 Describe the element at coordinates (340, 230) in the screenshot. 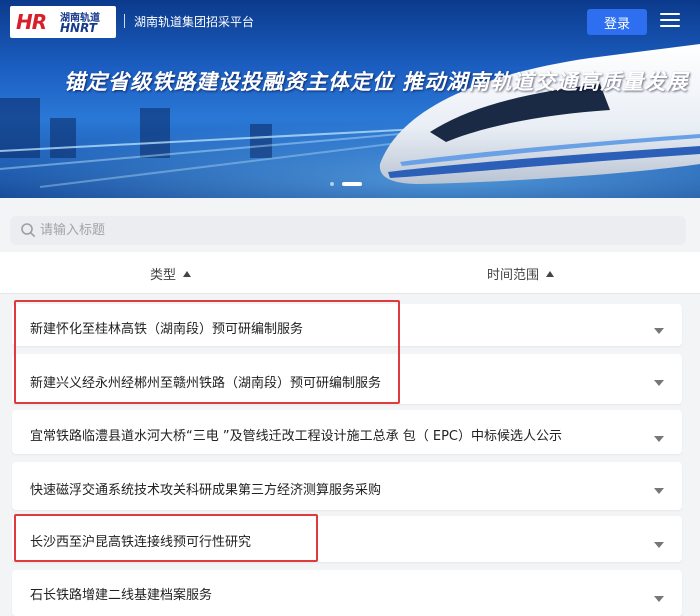

I see `search-input` at that location.